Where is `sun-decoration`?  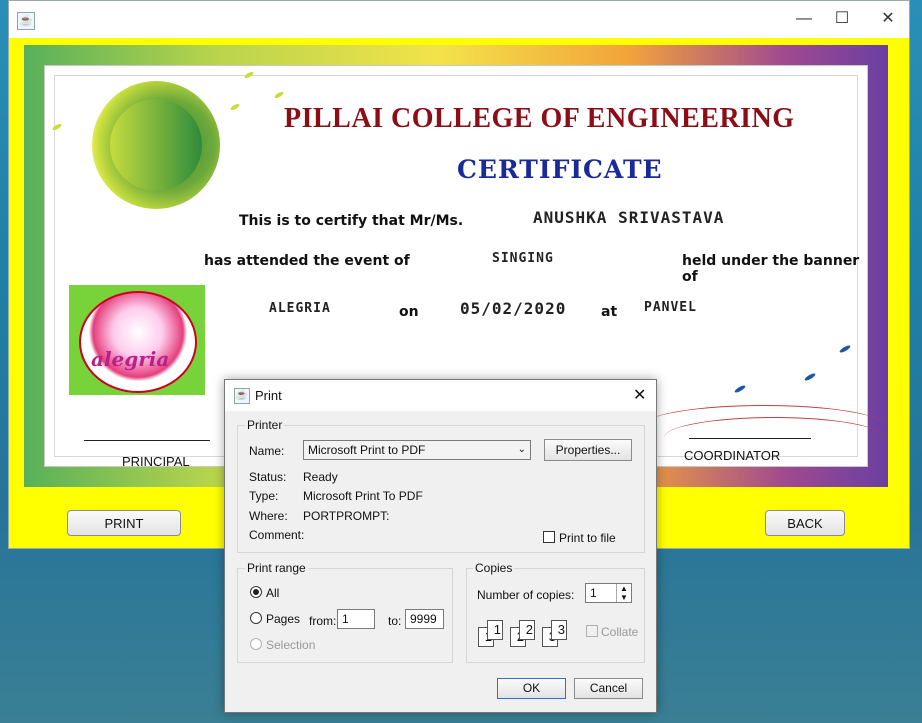 sun-decoration is located at coordinates (156, 145).